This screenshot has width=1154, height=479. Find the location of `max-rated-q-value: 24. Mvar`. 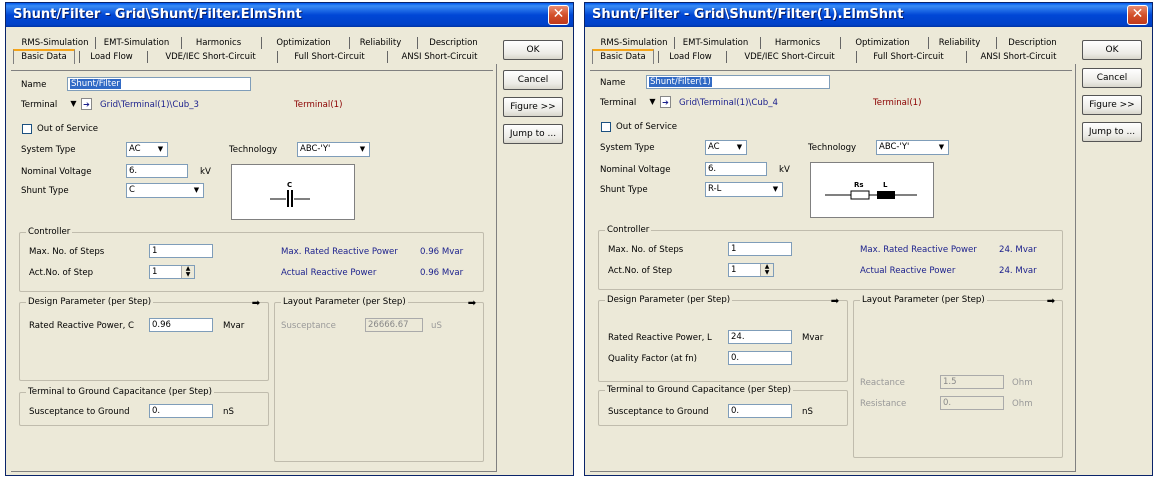

max-rated-q-value: 24. Mvar is located at coordinates (1018, 250).